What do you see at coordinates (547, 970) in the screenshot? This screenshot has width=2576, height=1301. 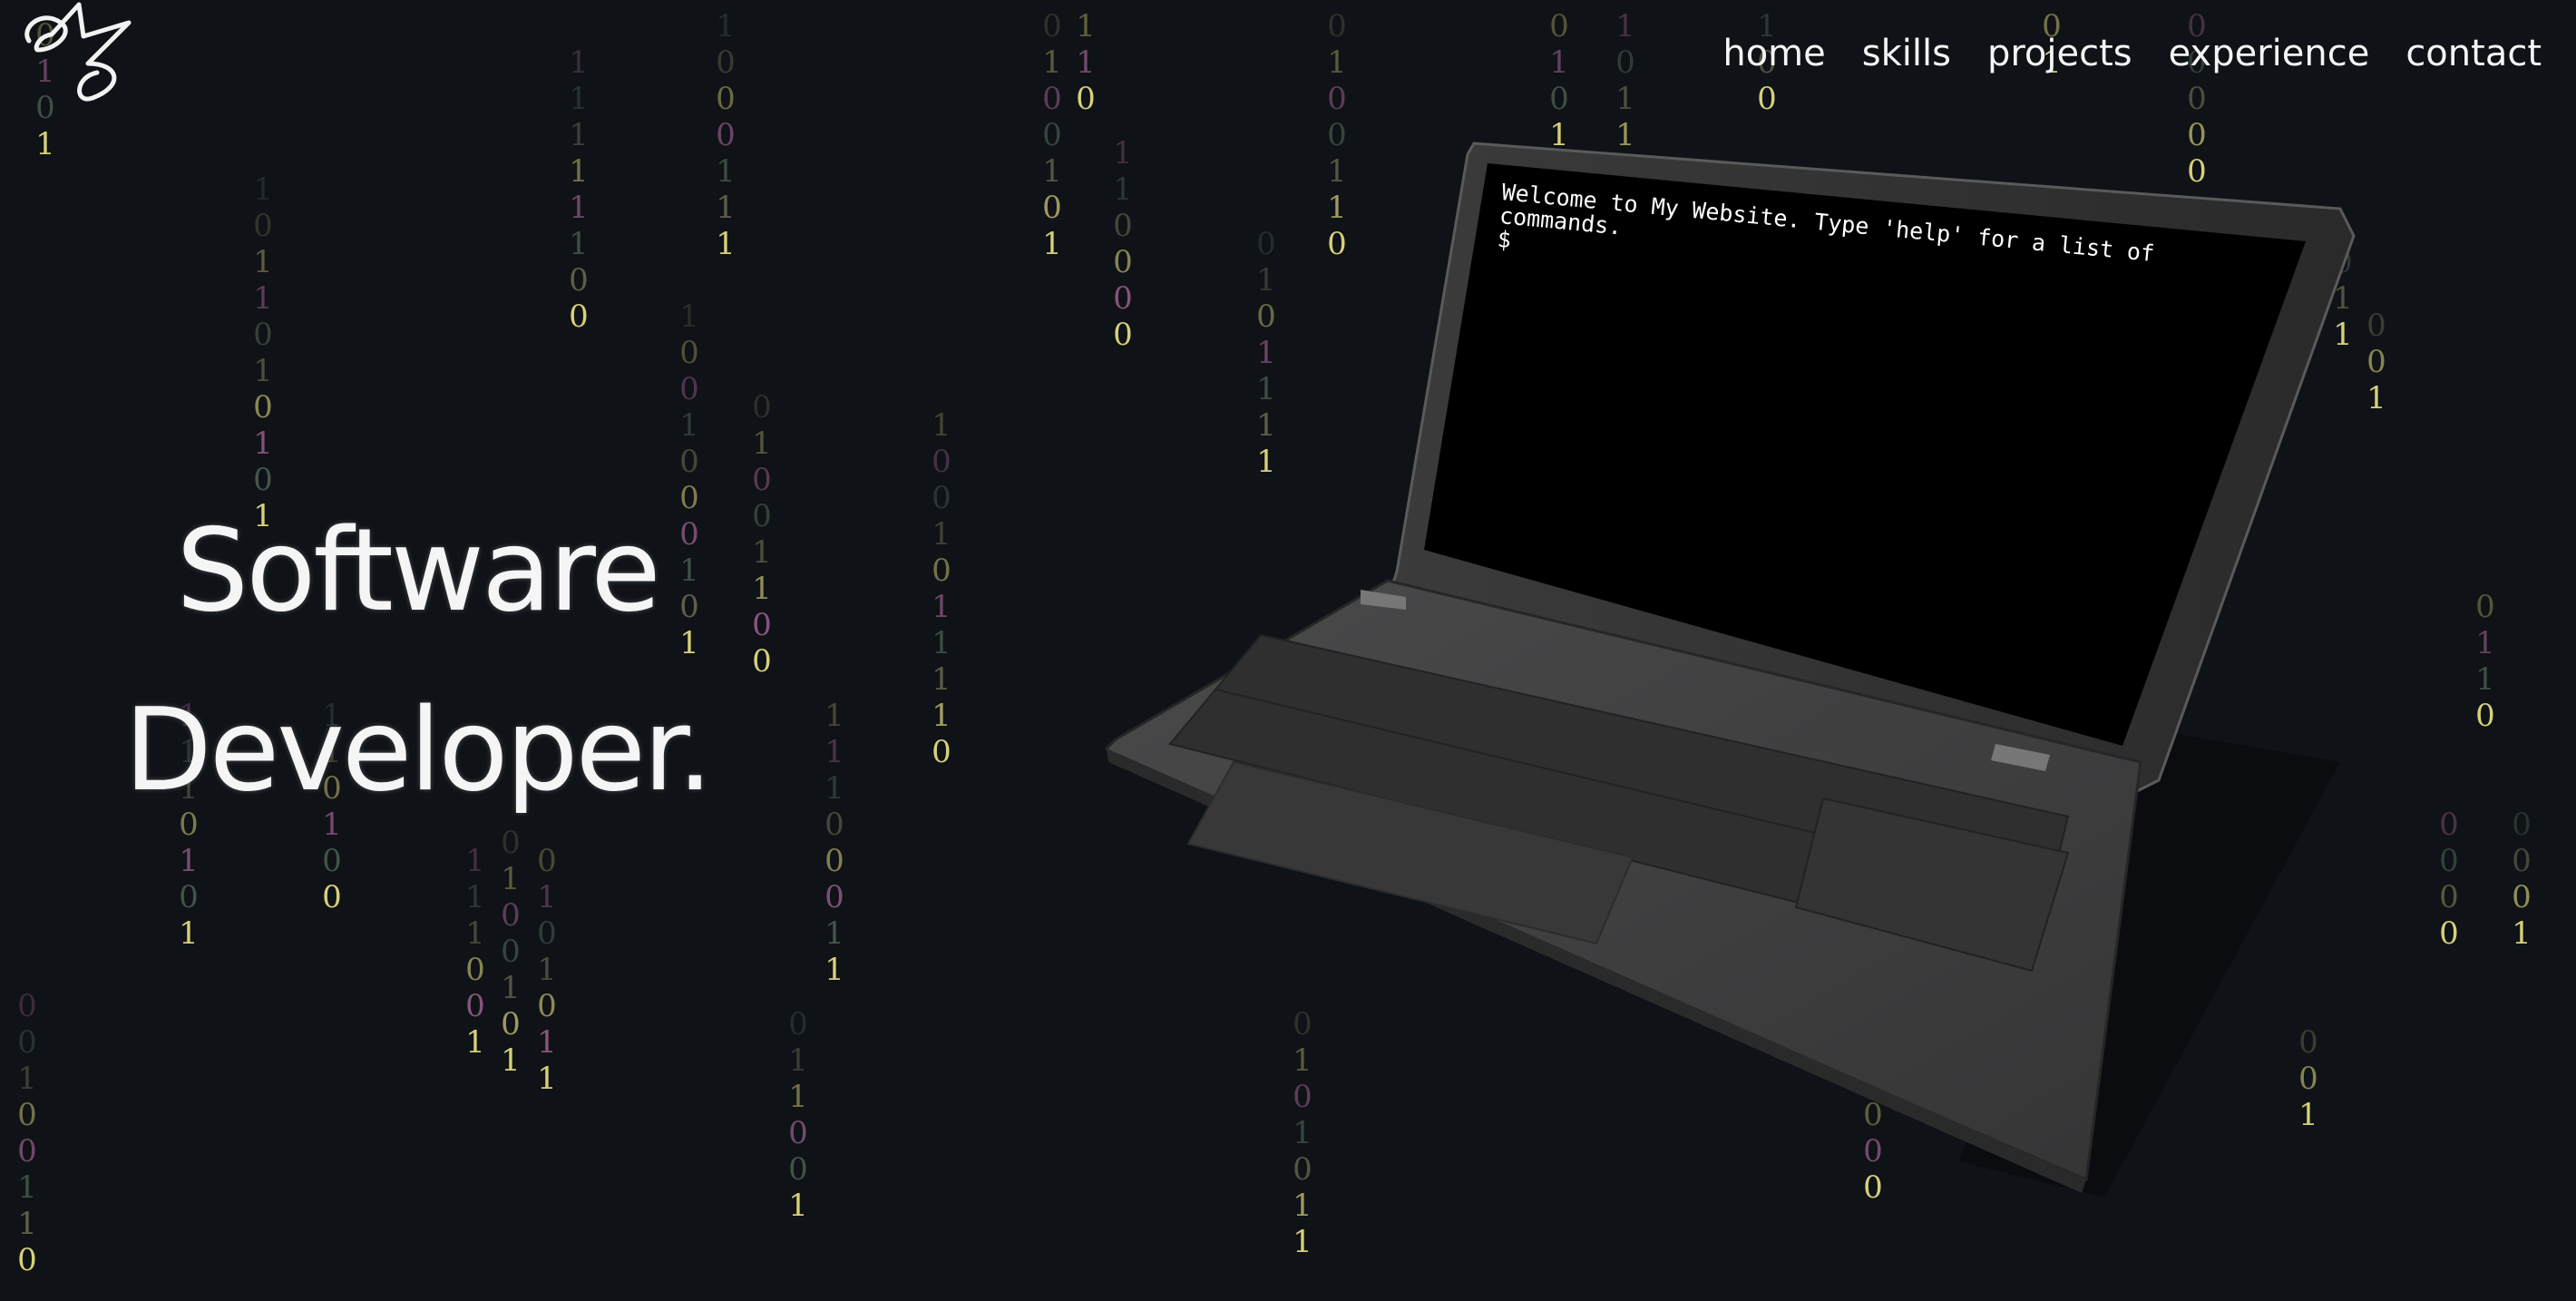 I see `rain-column: 0101011` at bounding box center [547, 970].